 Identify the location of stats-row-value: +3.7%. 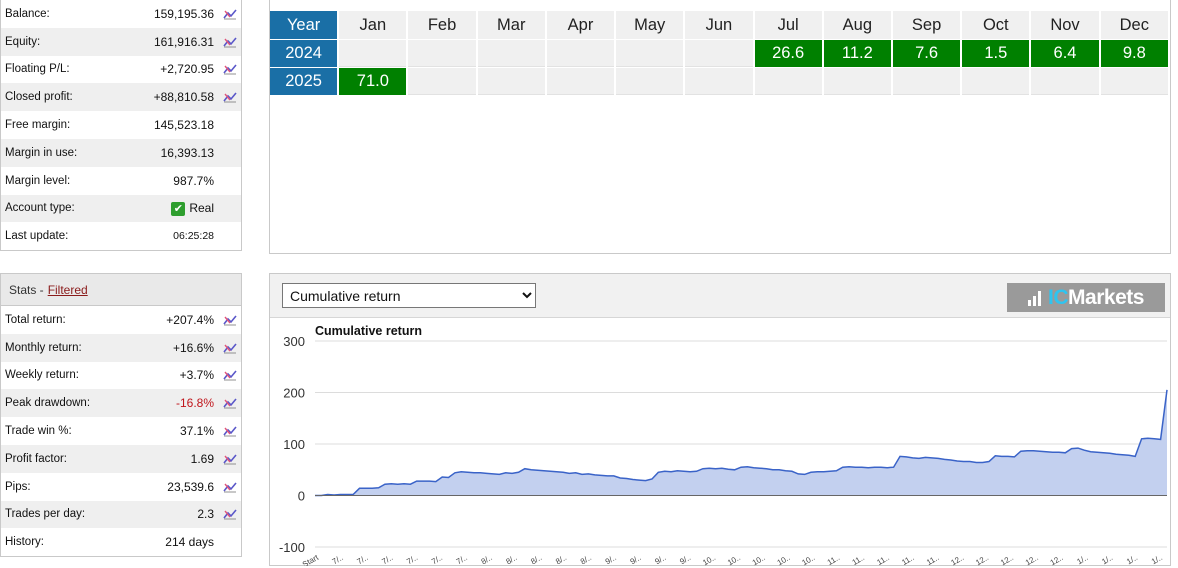
(196, 375).